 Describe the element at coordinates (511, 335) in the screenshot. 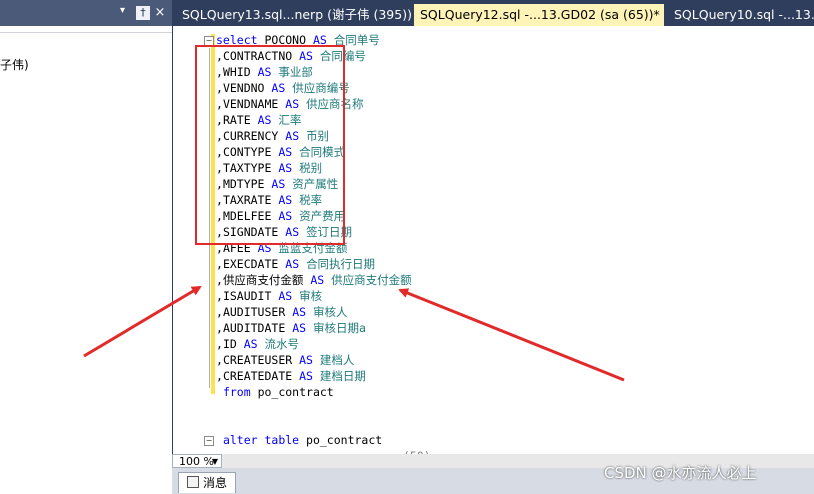

I see `annotation-arrow-right` at that location.